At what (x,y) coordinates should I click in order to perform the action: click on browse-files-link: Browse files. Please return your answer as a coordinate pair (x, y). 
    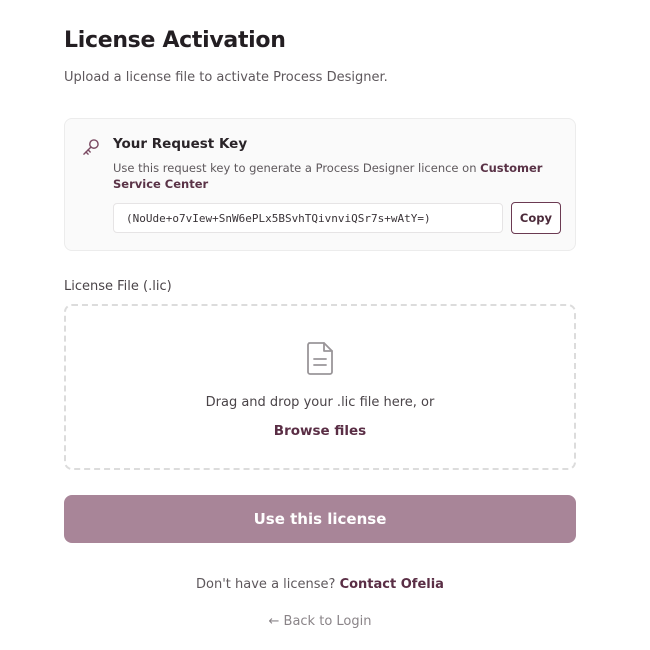
    Looking at the image, I should click on (320, 431).